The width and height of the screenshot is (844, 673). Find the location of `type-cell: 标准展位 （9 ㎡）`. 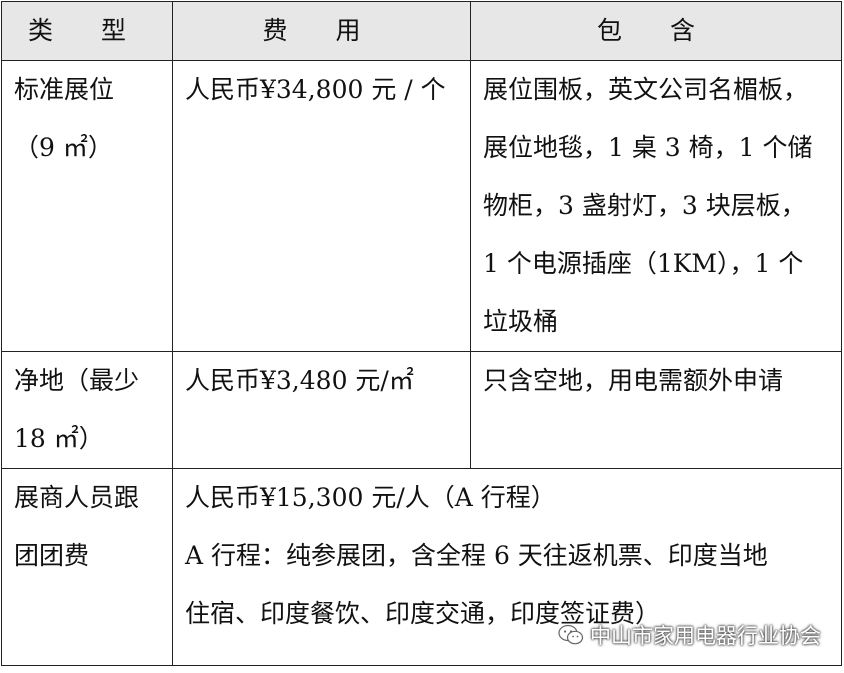

type-cell: 标准展位 （9 ㎡） is located at coordinates (87, 206).